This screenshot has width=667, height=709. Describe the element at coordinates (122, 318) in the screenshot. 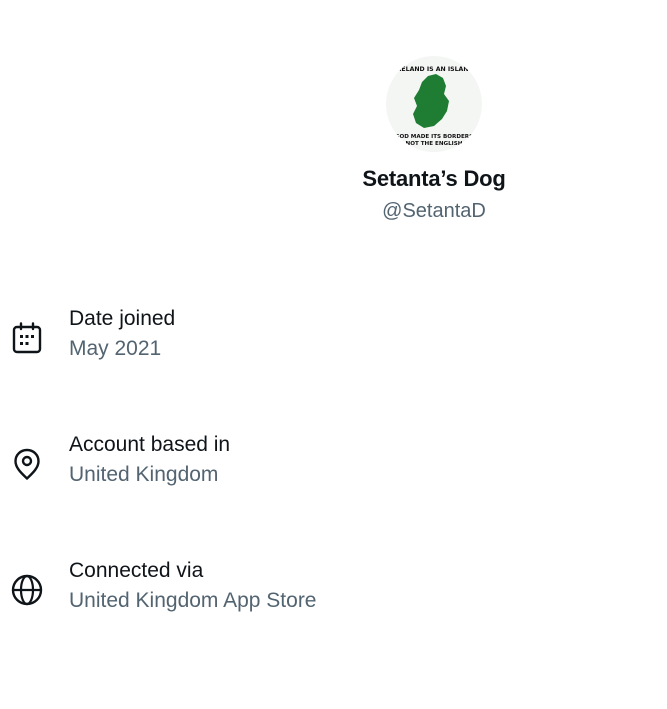

I see `date-joined-label: Date joined` at that location.